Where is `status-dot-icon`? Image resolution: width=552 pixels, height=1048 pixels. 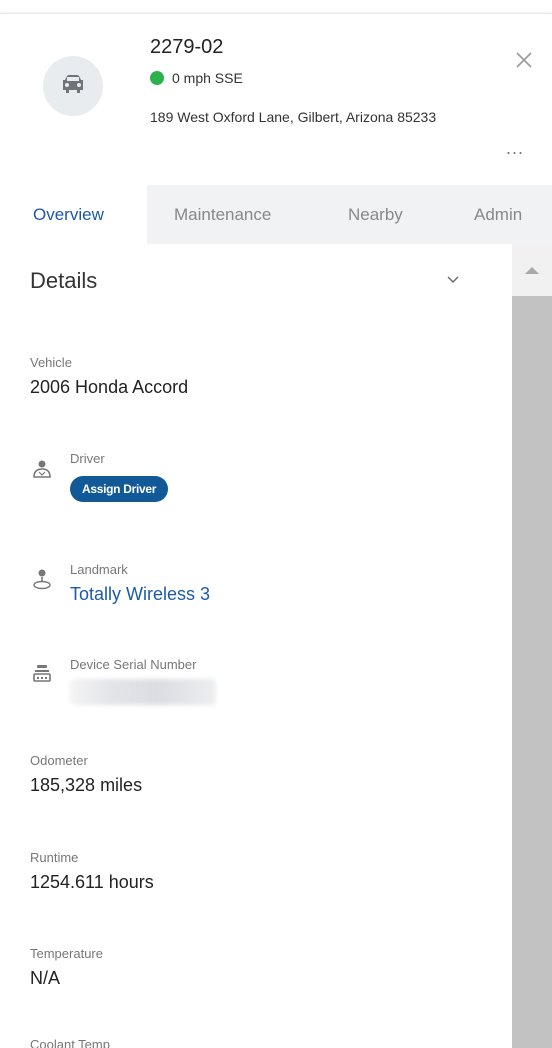 status-dot-icon is located at coordinates (157, 78).